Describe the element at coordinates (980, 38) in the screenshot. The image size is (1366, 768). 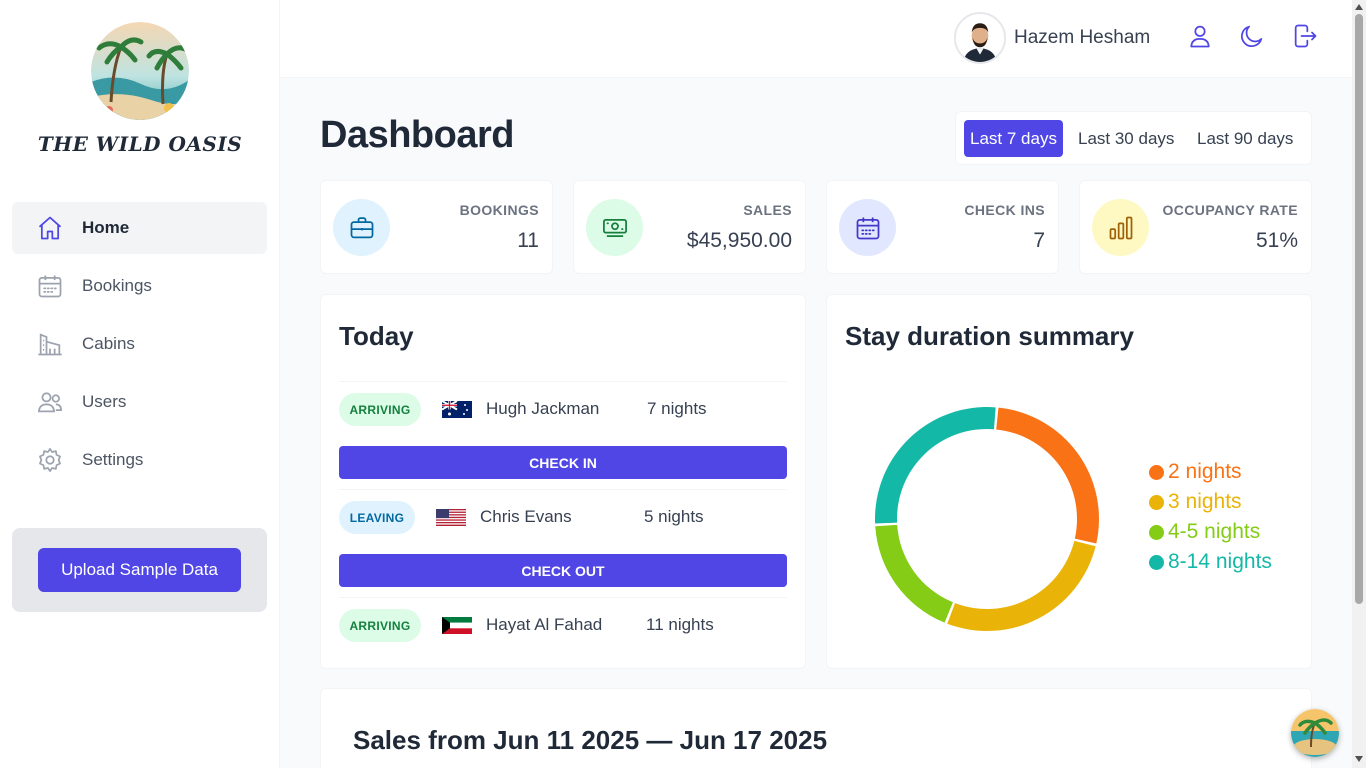
I see `avatar` at that location.